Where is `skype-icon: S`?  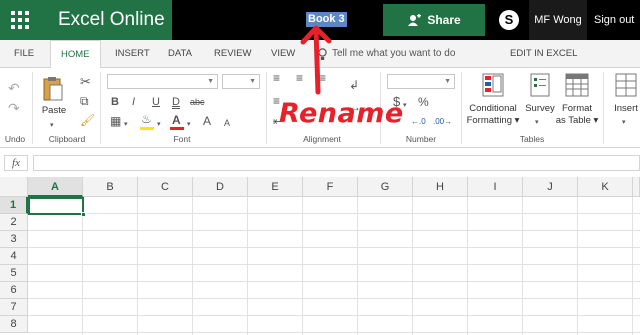 skype-icon: S is located at coordinates (509, 20).